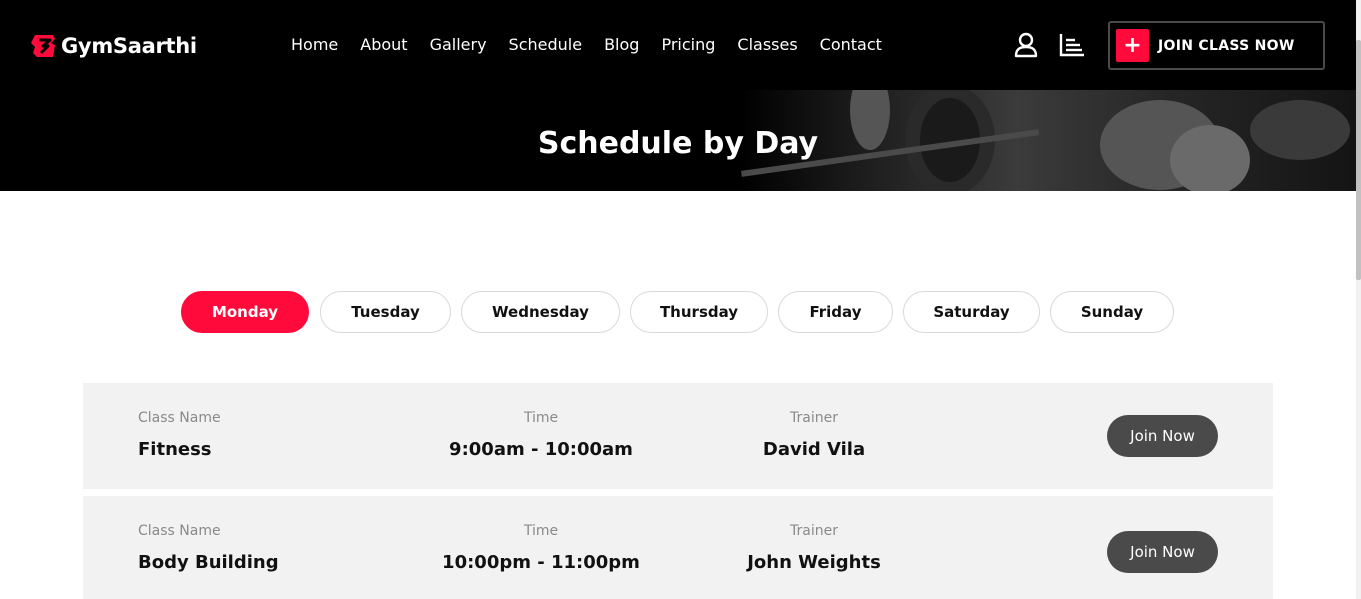  Describe the element at coordinates (678, 143) in the screenshot. I see `page-title: Schedule by Day` at that location.